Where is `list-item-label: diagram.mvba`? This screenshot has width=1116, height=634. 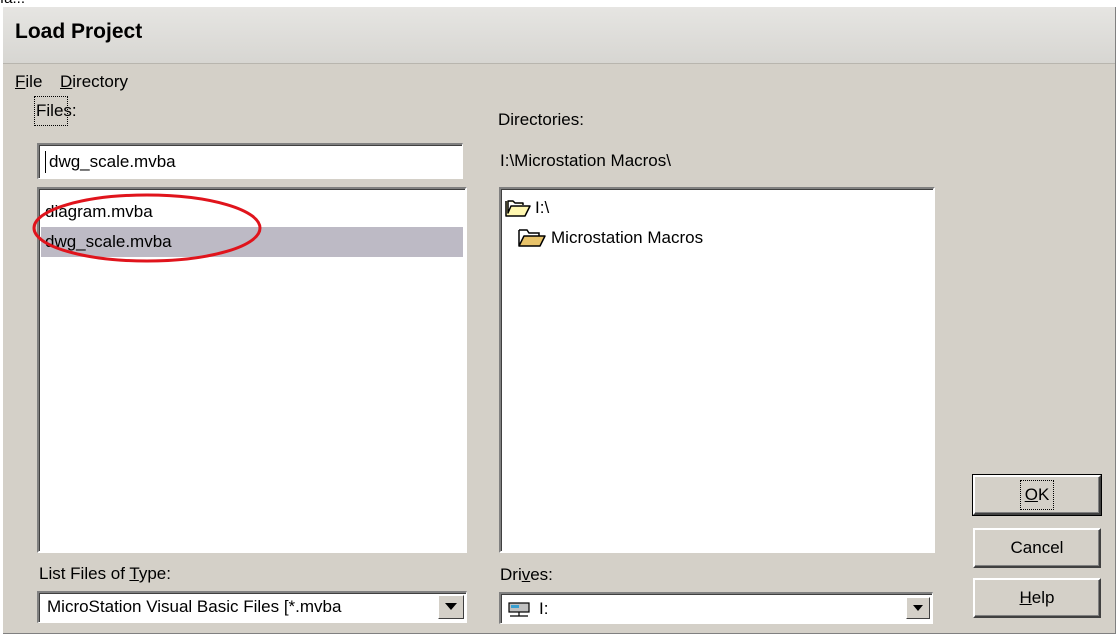 list-item-label: diagram.mvba is located at coordinates (99, 211).